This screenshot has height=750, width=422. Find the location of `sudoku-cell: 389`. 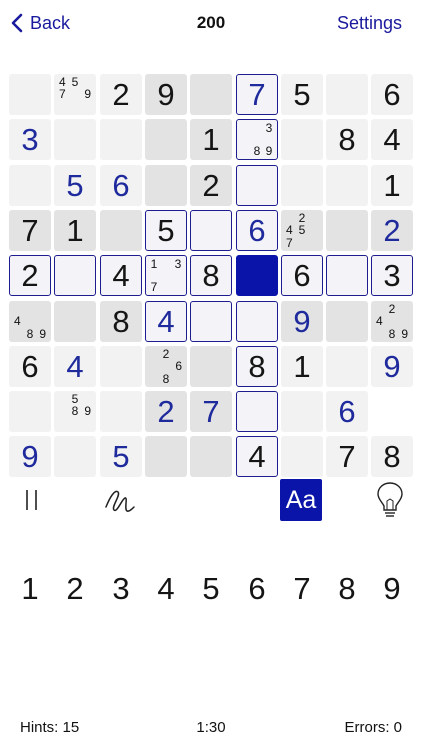

sudoku-cell: 389 is located at coordinates (257, 139).